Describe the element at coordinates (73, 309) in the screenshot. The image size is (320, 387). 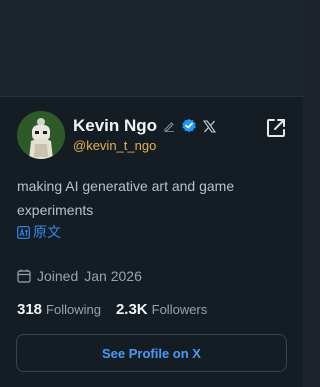
I see `following-label: Following` at that location.